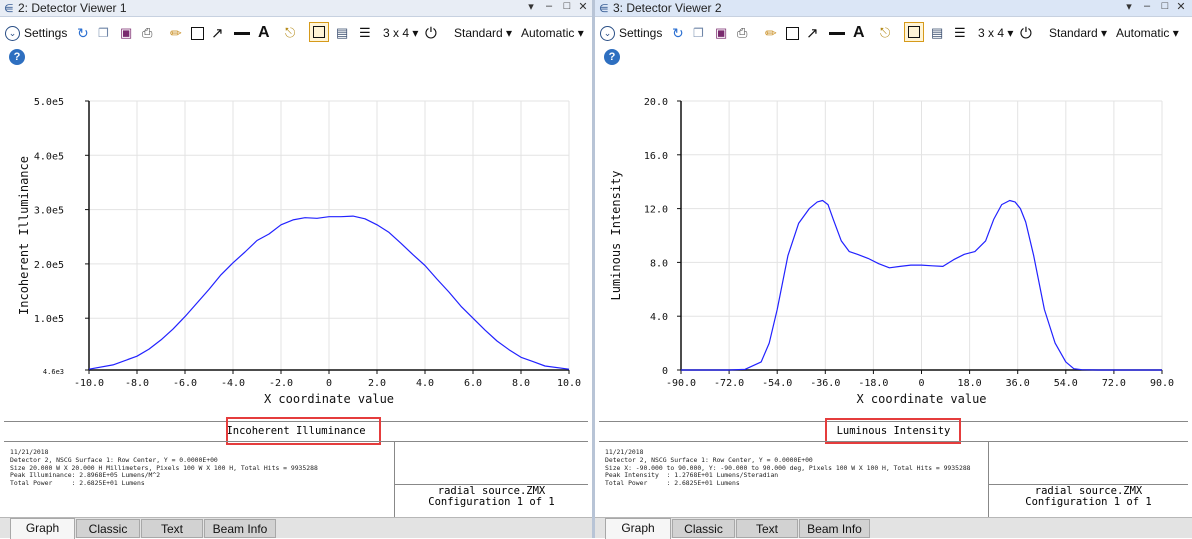 This screenshot has height=539, width=1192. I want to click on x-tick-label: -4.0, so click(233, 383).